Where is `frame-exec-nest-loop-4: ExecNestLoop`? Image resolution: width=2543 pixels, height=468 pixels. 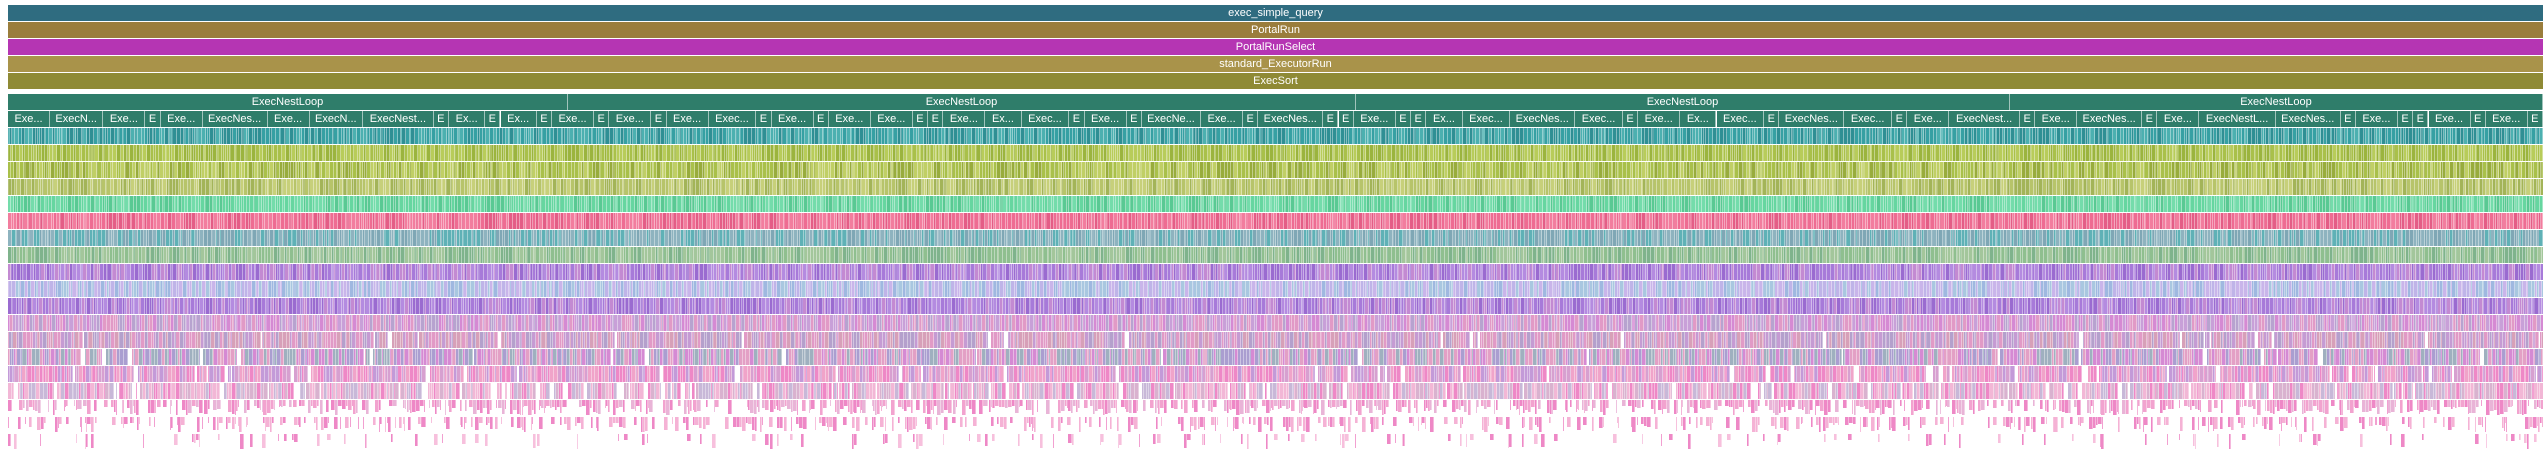
frame-exec-nest-loop-4: ExecNestLoop is located at coordinates (2276, 102).